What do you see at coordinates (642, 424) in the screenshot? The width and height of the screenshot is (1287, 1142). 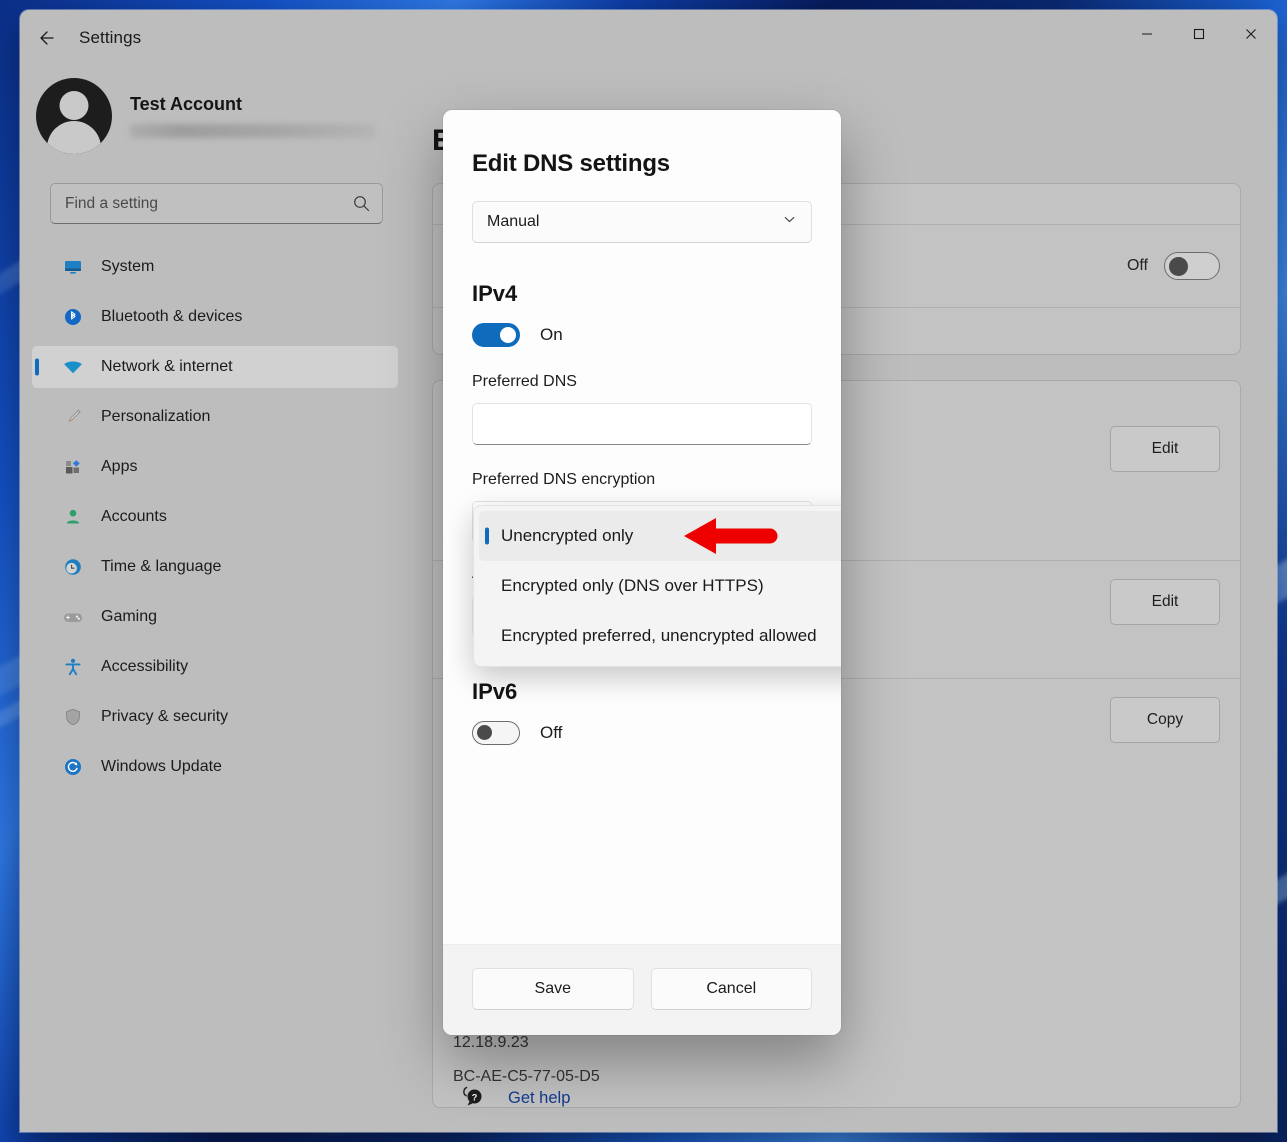 I see `preferred-dns-input` at bounding box center [642, 424].